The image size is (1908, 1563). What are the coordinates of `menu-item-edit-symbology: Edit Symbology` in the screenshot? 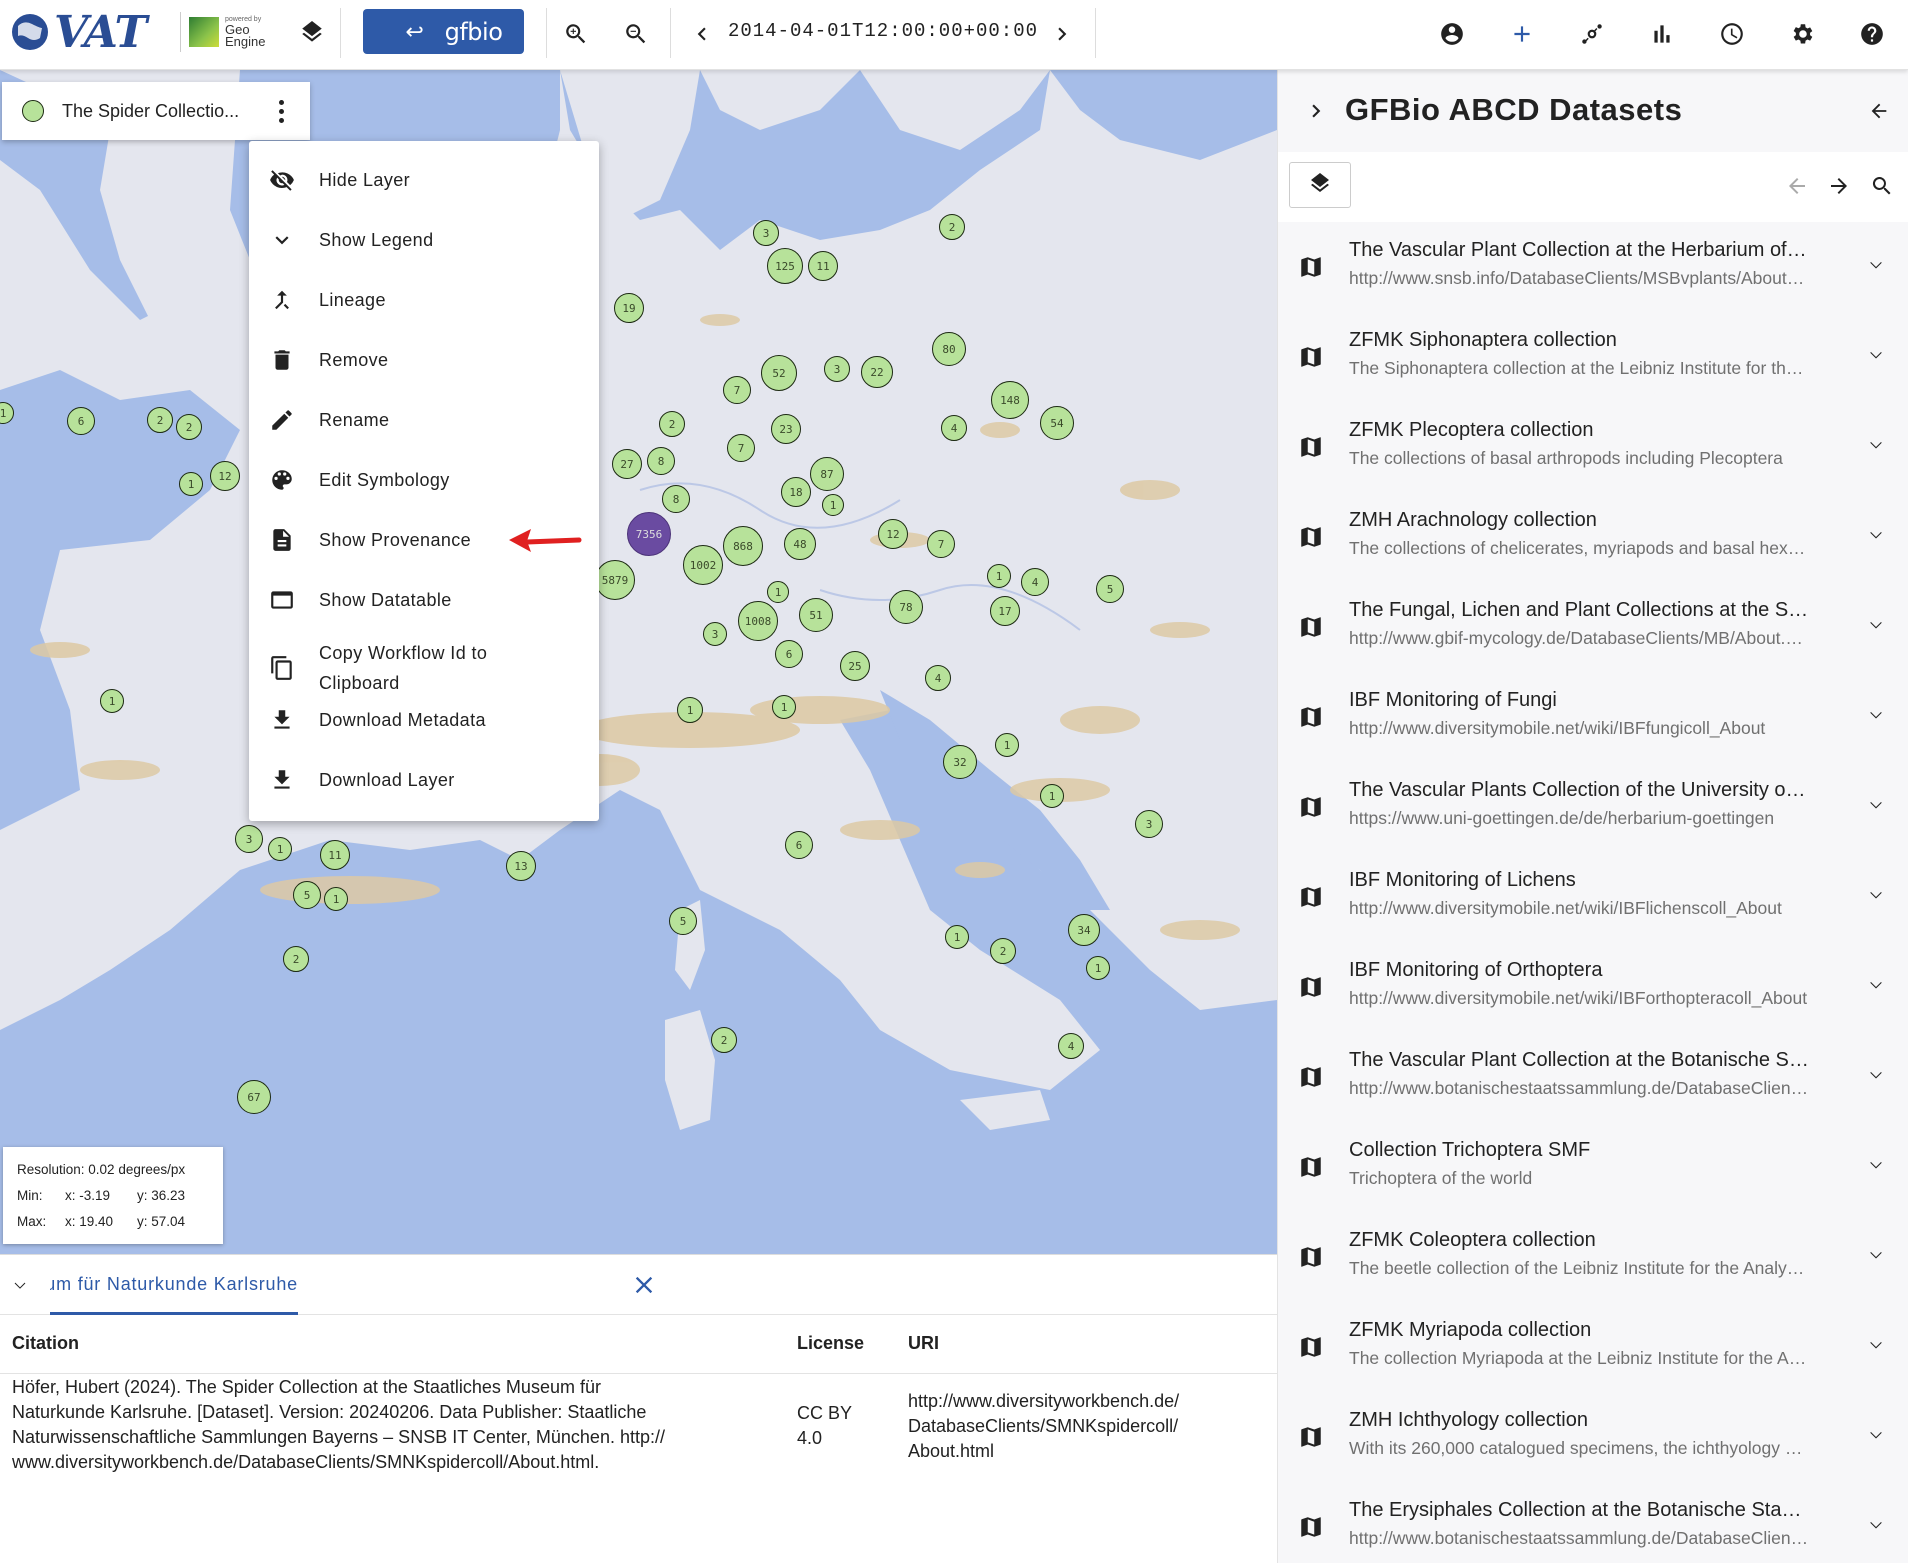 It's located at (424, 480).